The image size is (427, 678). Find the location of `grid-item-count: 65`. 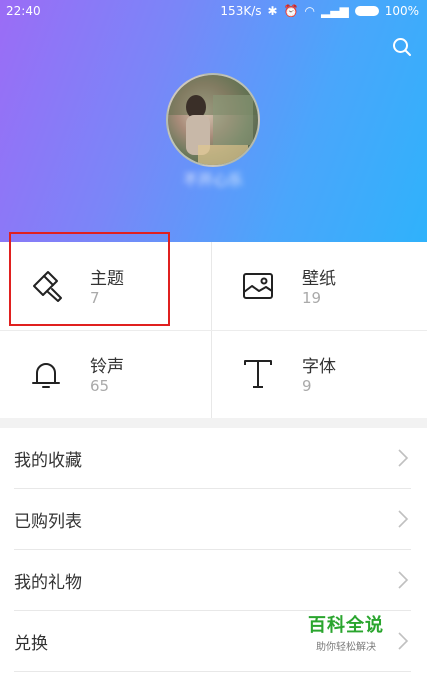

grid-item-count: 65 is located at coordinates (100, 386).